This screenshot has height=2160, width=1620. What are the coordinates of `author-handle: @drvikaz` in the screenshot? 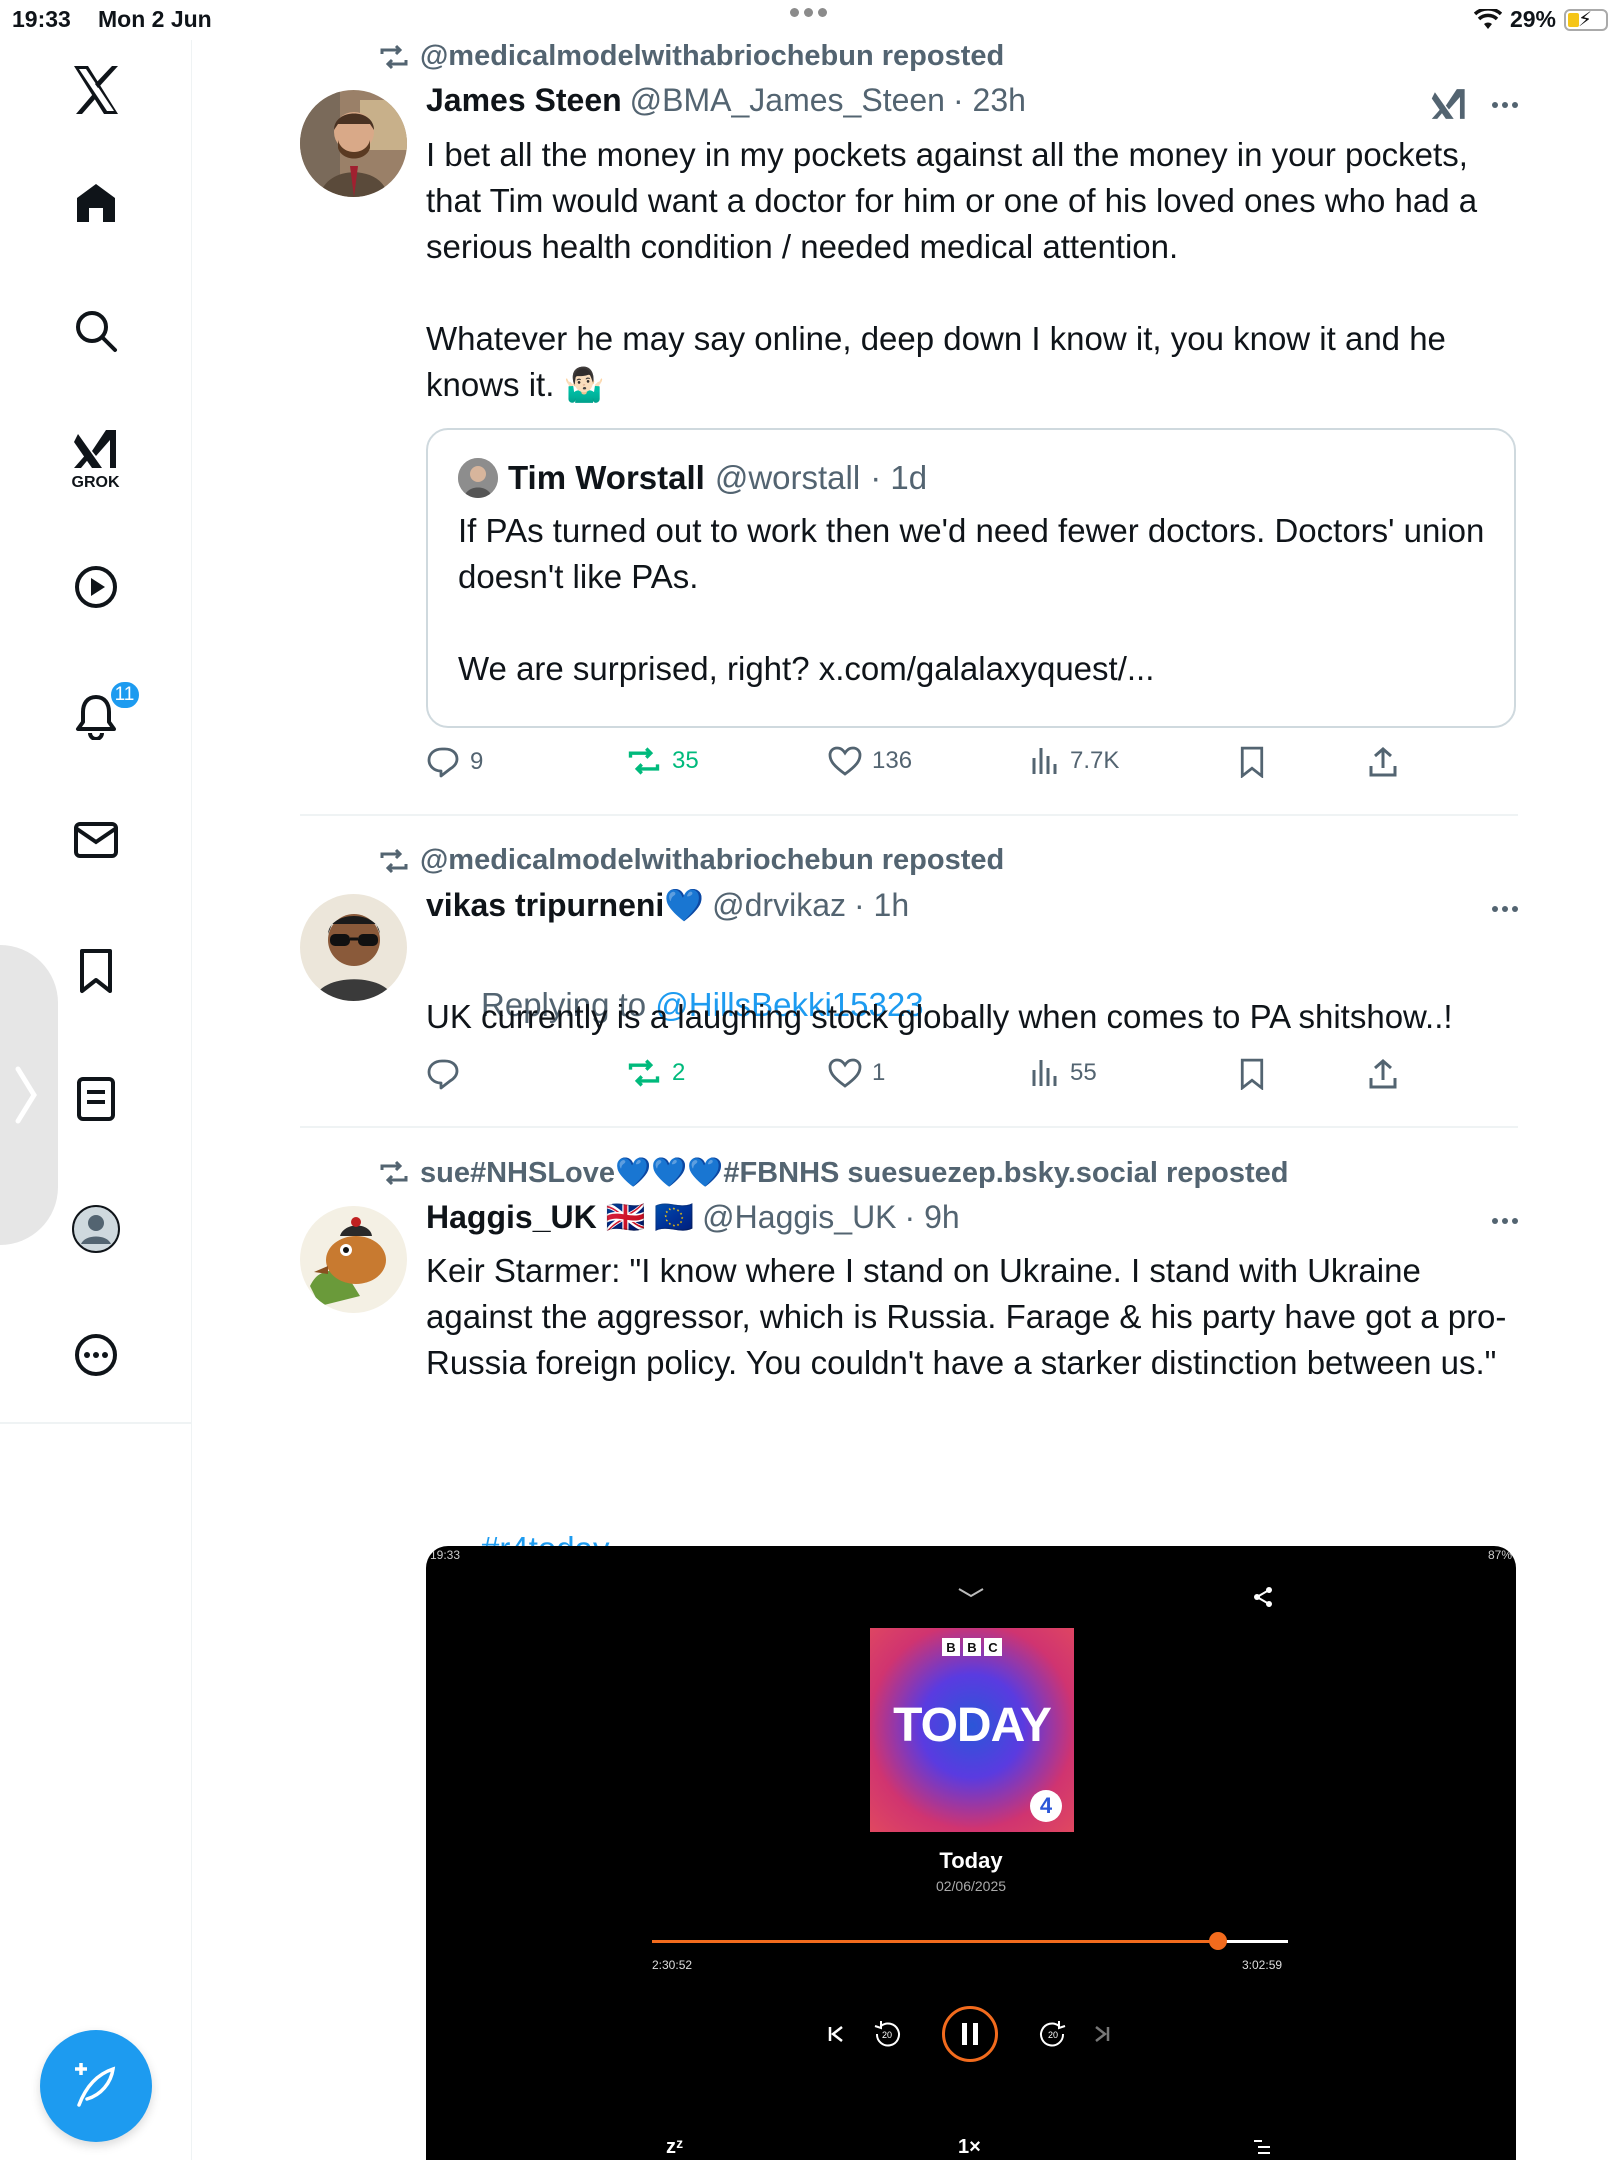 It's located at (779, 905).